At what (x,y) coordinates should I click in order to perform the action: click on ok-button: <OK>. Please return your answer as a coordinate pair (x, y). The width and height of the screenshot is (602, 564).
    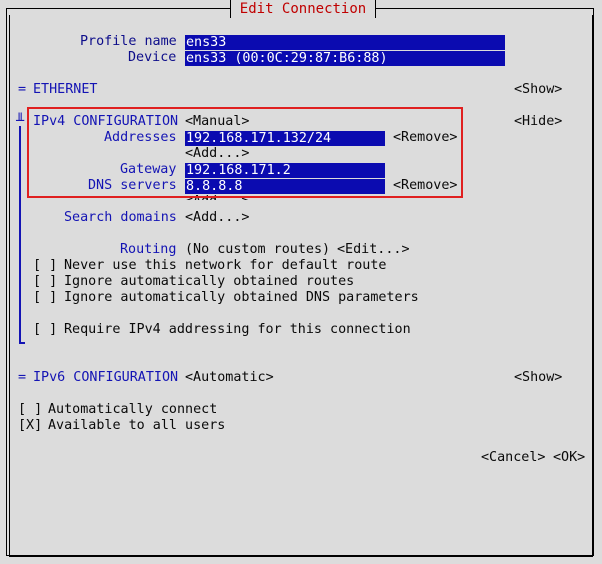
    Looking at the image, I should click on (569, 458).